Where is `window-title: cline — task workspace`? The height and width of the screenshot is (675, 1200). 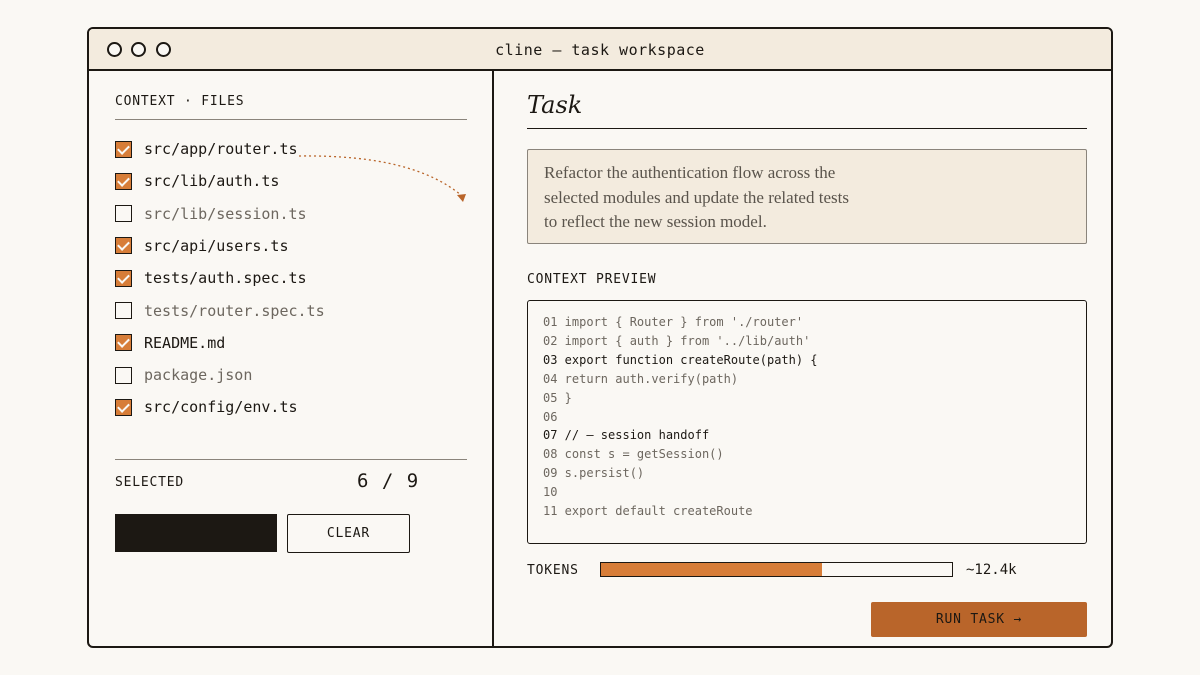
window-title: cline — task workspace is located at coordinates (600, 50).